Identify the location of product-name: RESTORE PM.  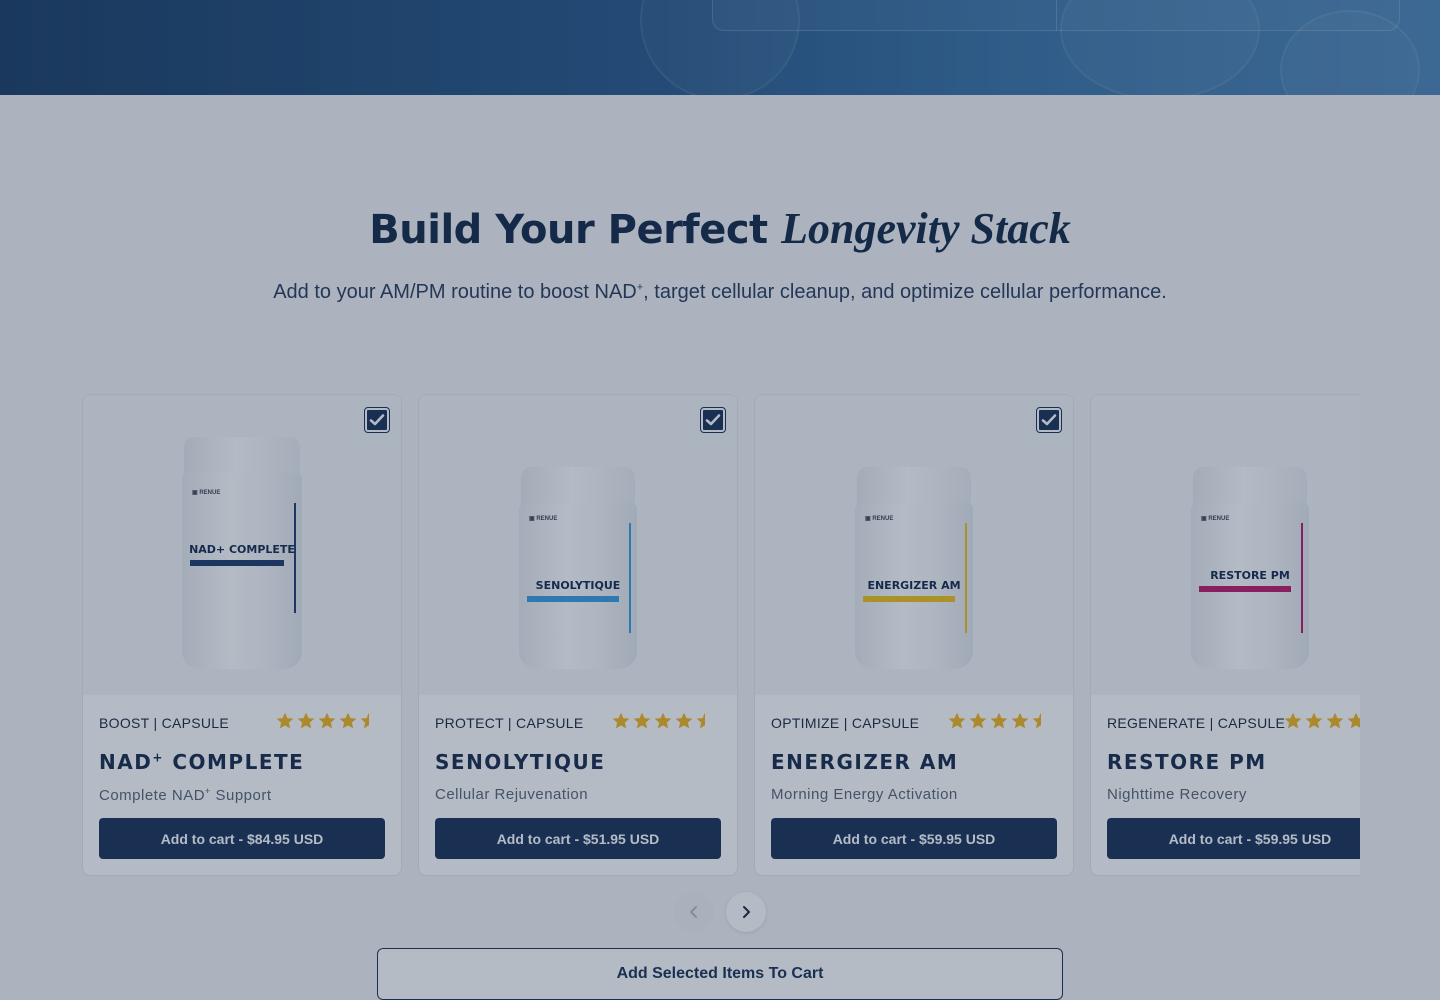
(1187, 762).